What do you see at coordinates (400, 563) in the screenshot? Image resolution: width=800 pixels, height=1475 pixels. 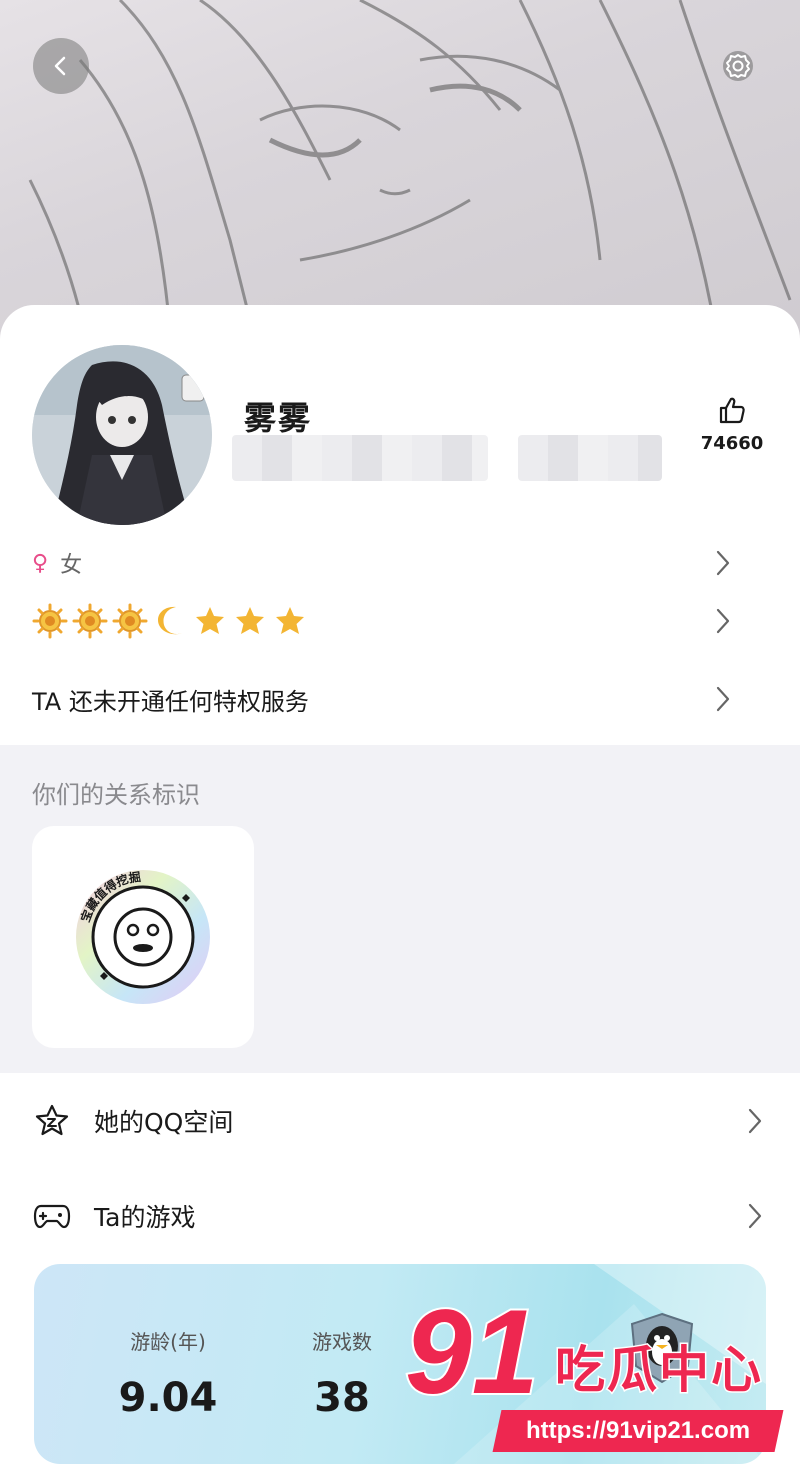 I see `gender-row: ♀ 女` at bounding box center [400, 563].